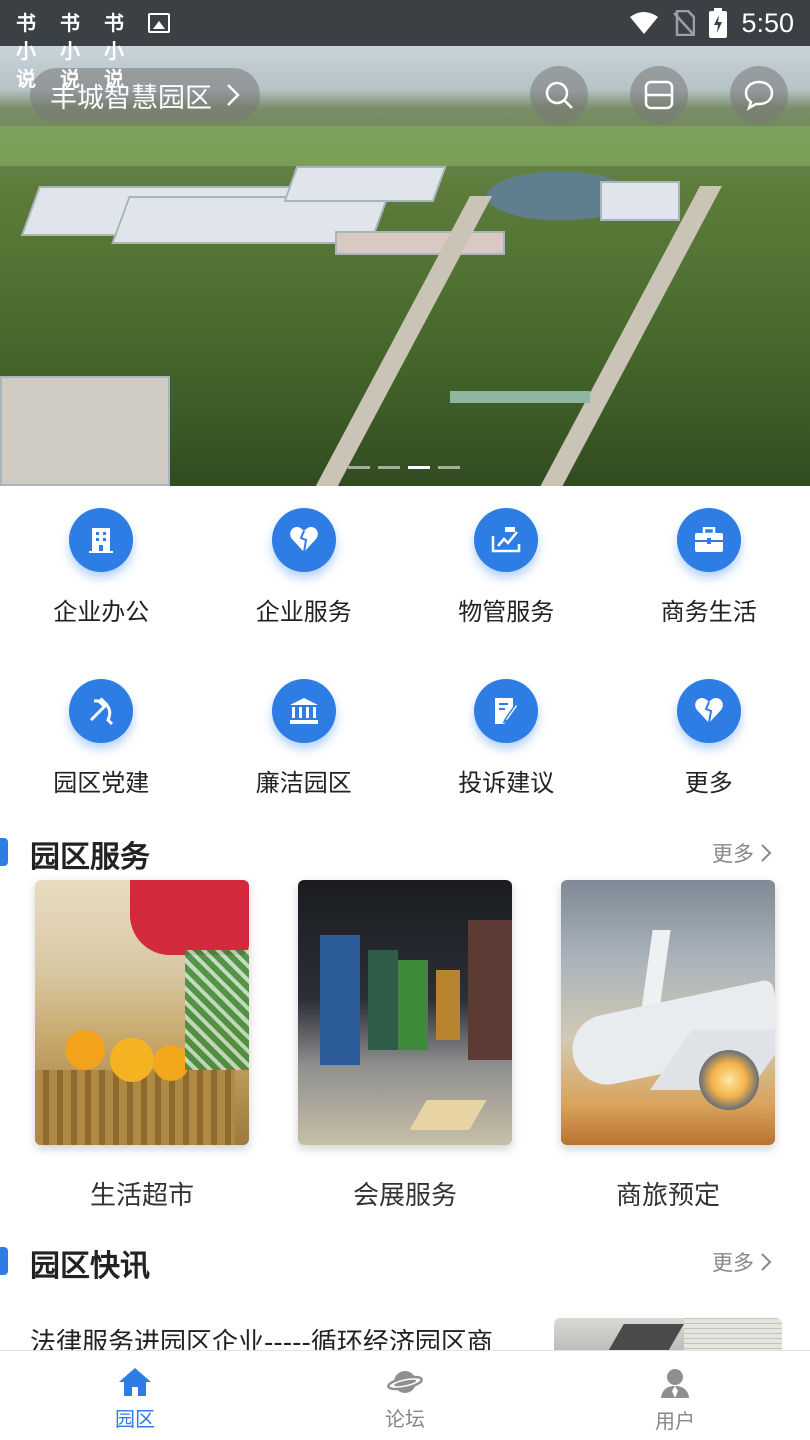 Image resolution: width=810 pixels, height=1440 pixels. What do you see at coordinates (101, 783) in the screenshot?
I see `menu-item-label: 园区党建` at bounding box center [101, 783].